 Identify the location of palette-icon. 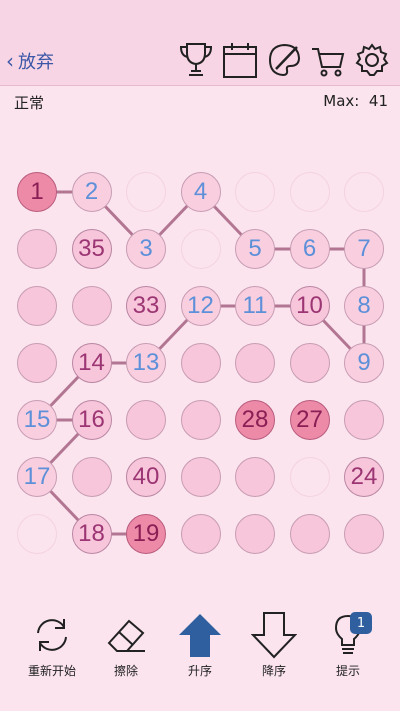
(284, 60).